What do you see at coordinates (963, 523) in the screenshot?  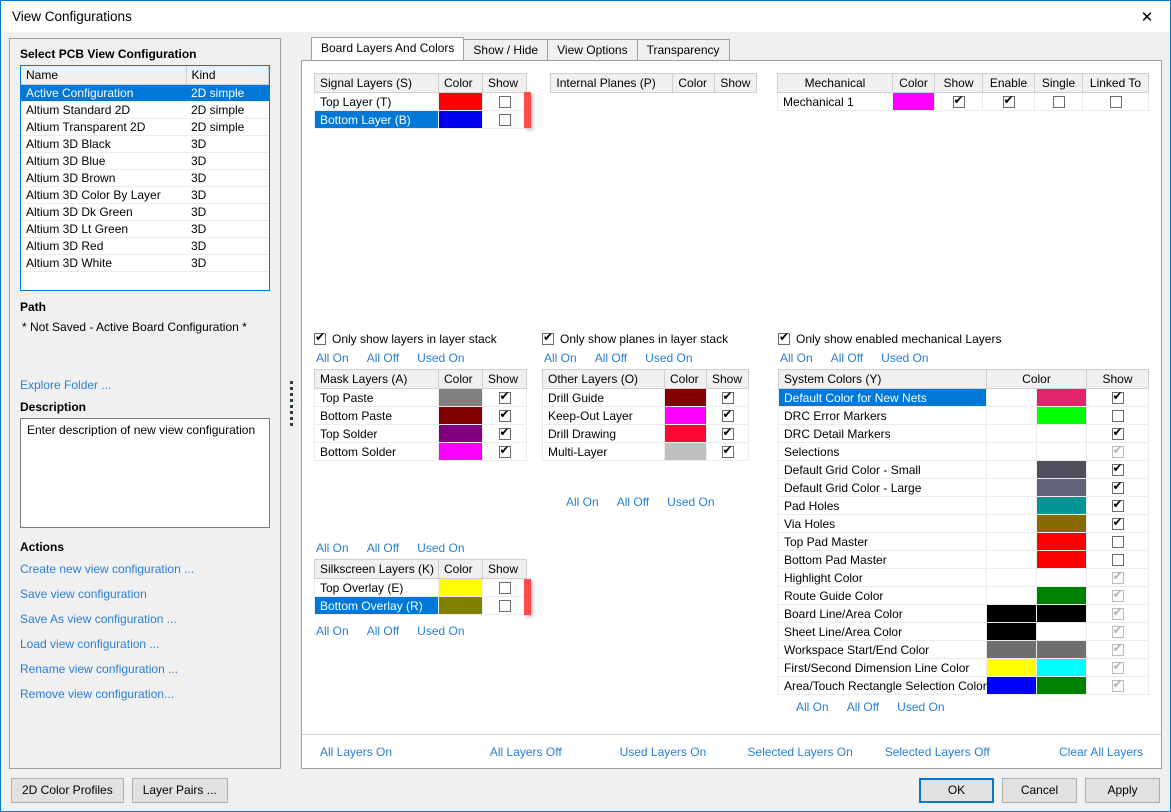 I see `table-row: Via Holes` at bounding box center [963, 523].